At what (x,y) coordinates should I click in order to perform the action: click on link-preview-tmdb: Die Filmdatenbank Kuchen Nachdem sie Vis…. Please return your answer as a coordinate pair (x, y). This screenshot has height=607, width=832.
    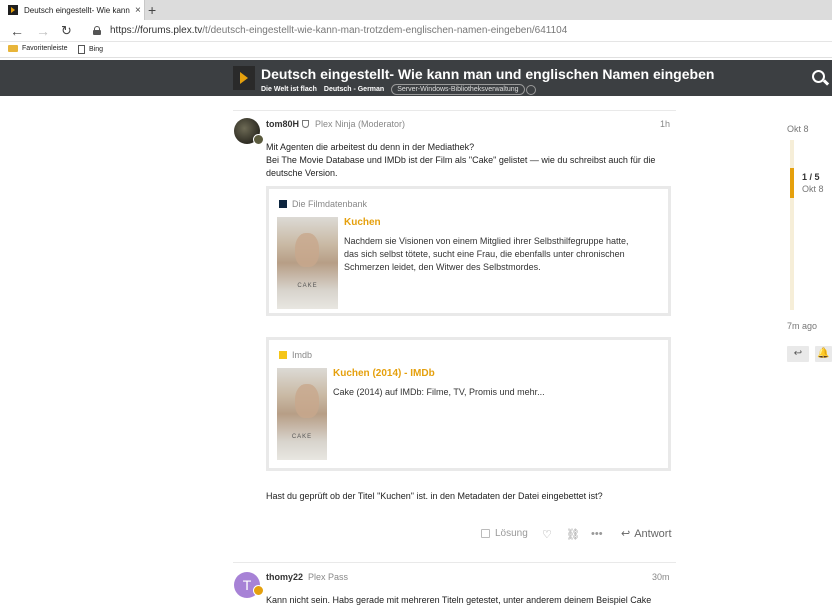
    Looking at the image, I should click on (468, 251).